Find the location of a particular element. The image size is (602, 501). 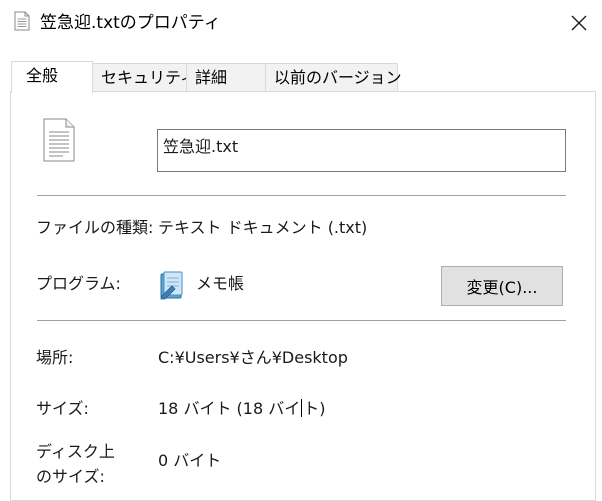

disk-size-label-line2: のサイズ: is located at coordinates (70, 476).